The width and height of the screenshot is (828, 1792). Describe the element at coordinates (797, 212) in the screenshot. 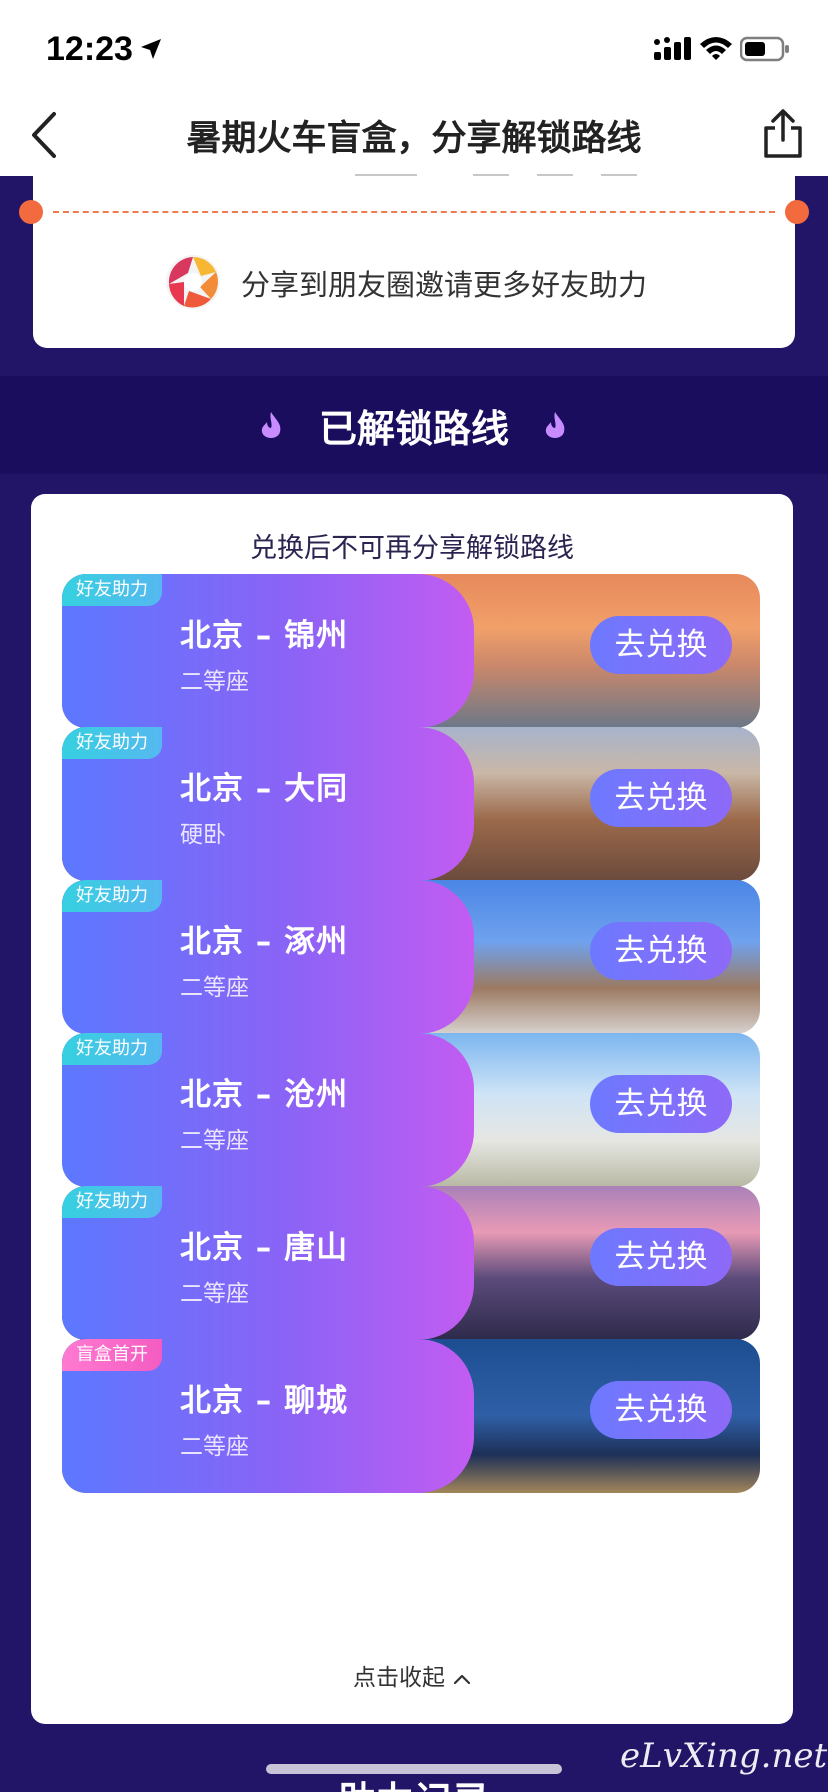

I see `divider-notch-right` at that location.